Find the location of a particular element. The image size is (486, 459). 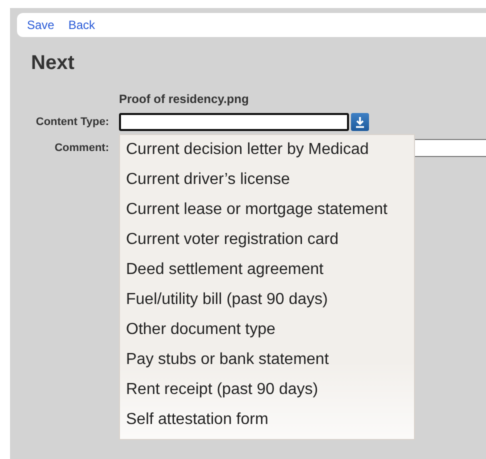

file-name: Proof of residency.png is located at coordinates (184, 99).